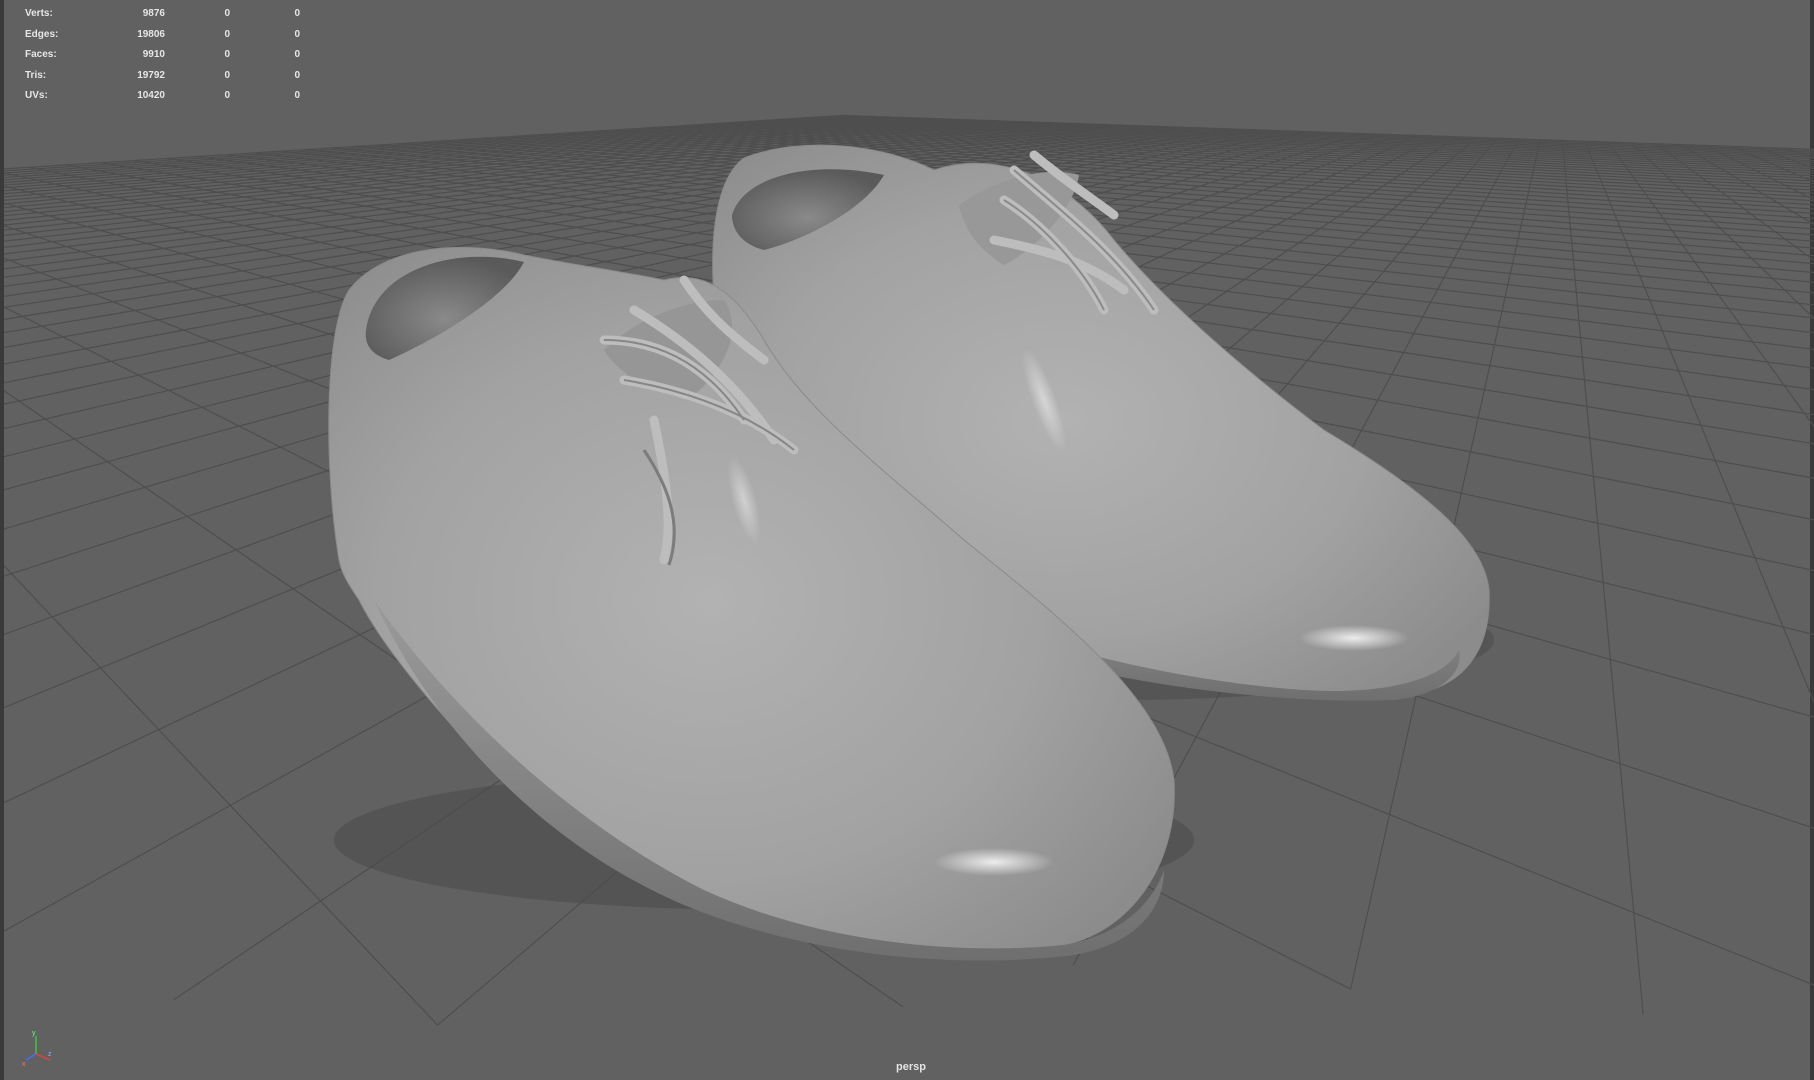 The width and height of the screenshot is (1814, 1080). I want to click on hud-row: Edges: 19806 0 0, so click(162, 35).